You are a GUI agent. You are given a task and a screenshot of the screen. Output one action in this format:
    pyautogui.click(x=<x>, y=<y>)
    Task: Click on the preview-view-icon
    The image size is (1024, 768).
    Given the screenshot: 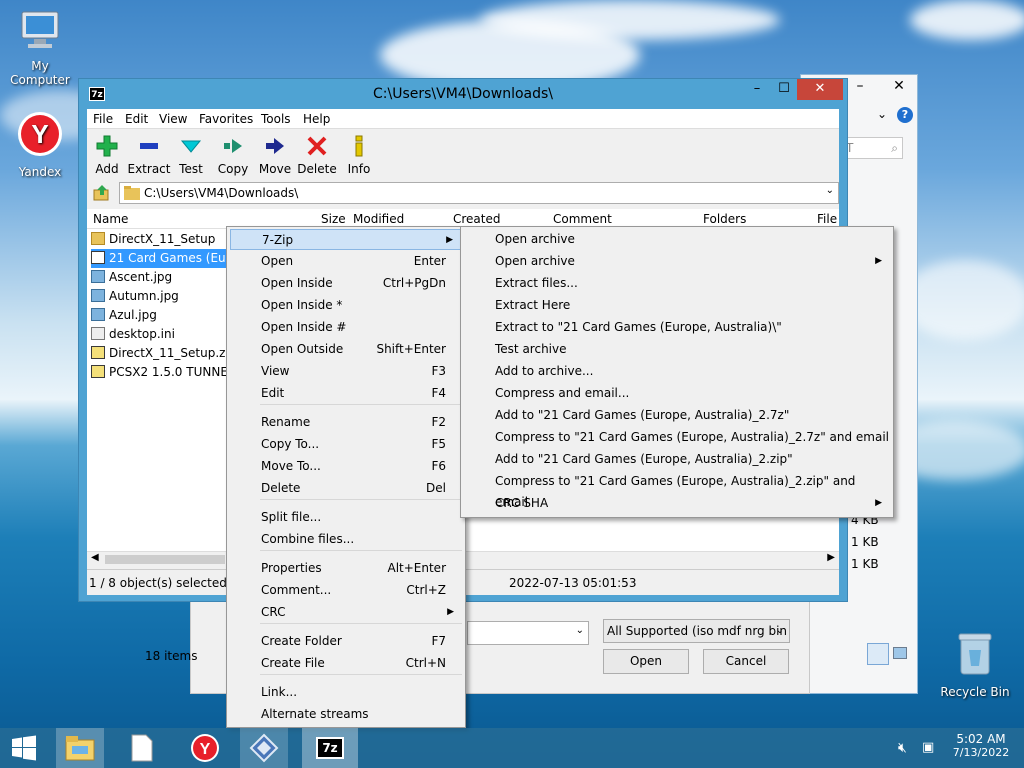 What is the action you would take?
    pyautogui.click(x=900, y=653)
    